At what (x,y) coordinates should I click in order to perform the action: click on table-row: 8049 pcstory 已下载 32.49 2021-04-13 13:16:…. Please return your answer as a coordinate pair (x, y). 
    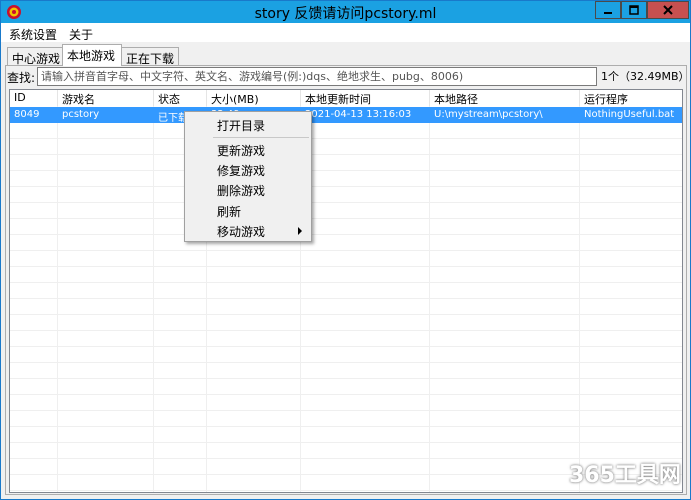
    Looking at the image, I should click on (346, 115).